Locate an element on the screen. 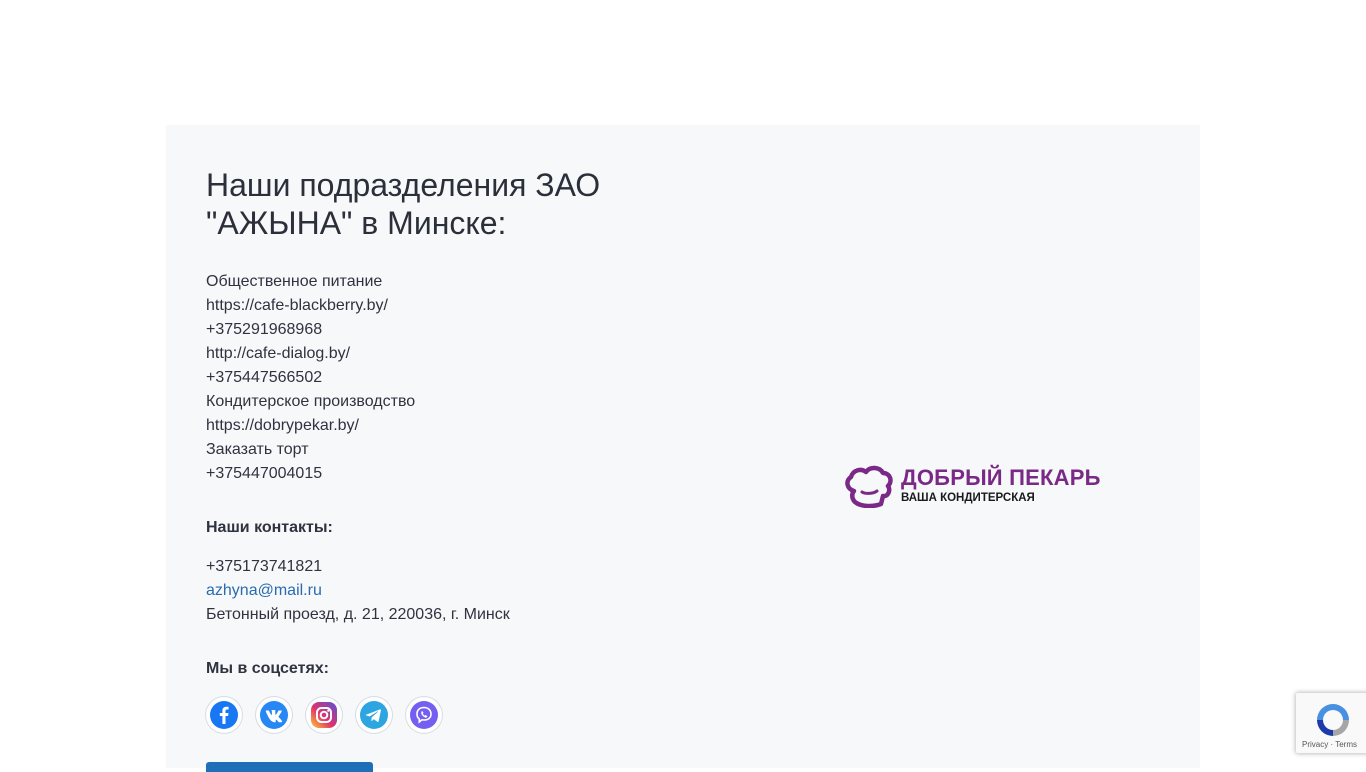  dobry-pekar-logo: ДОБРЫЙ ПЕКАРЬ ВАША КОНДИТЕРСКАЯ is located at coordinates (972, 485).